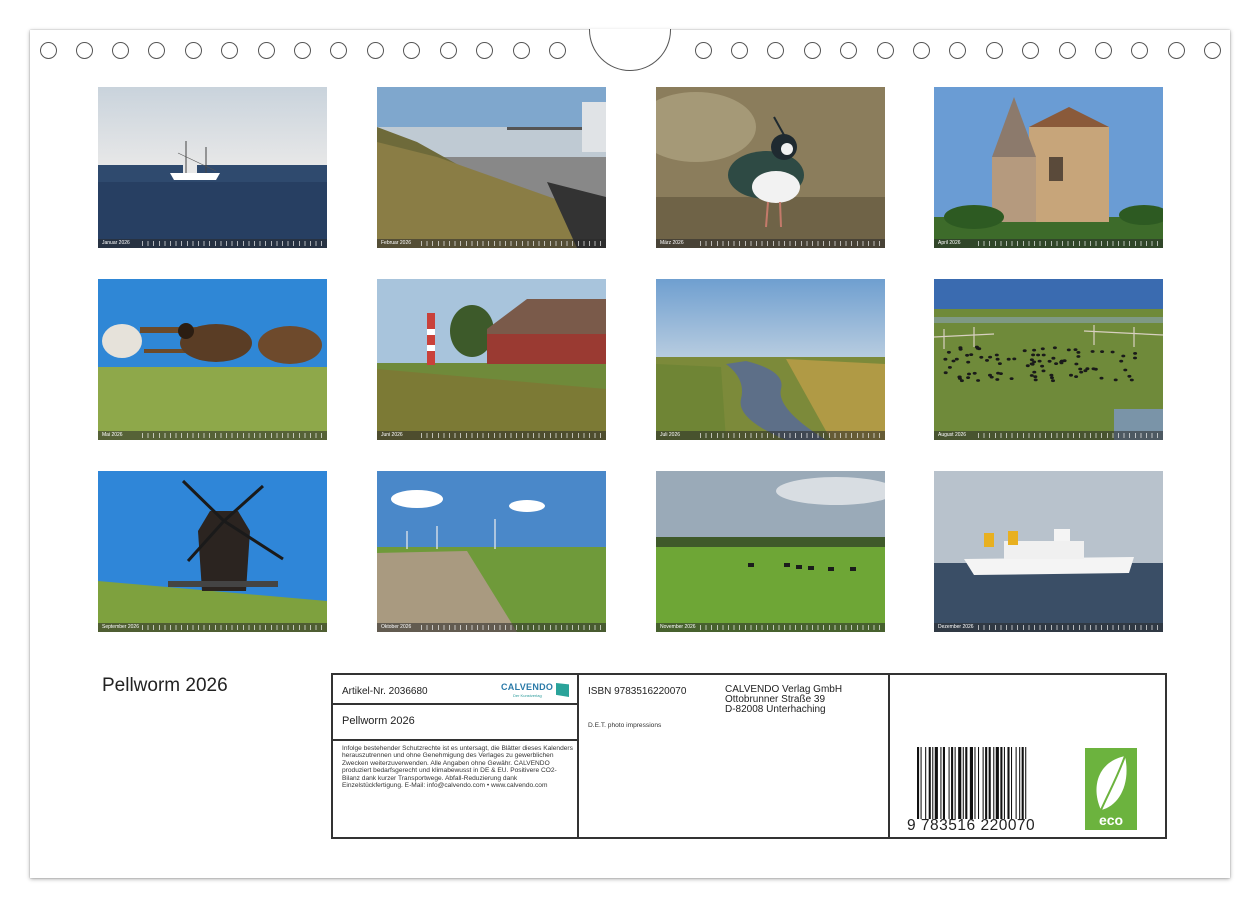 The image size is (1260, 908). Describe the element at coordinates (385, 691) in the screenshot. I see `article-number: Artikel-Nr. 2036680` at that location.